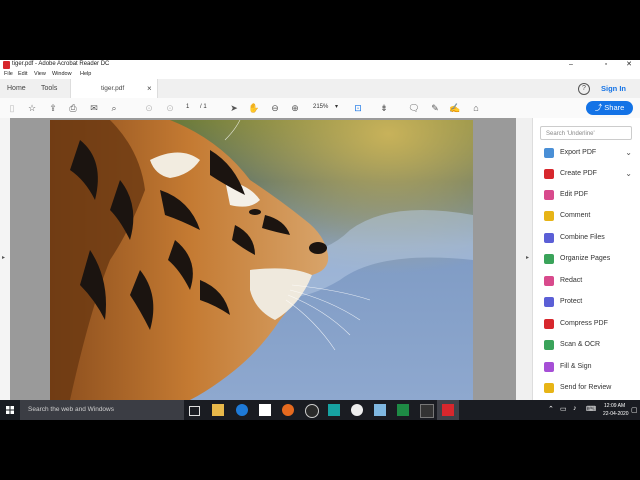  What do you see at coordinates (578, 173) in the screenshot?
I see `tool-label: Create PDF` at bounding box center [578, 173].